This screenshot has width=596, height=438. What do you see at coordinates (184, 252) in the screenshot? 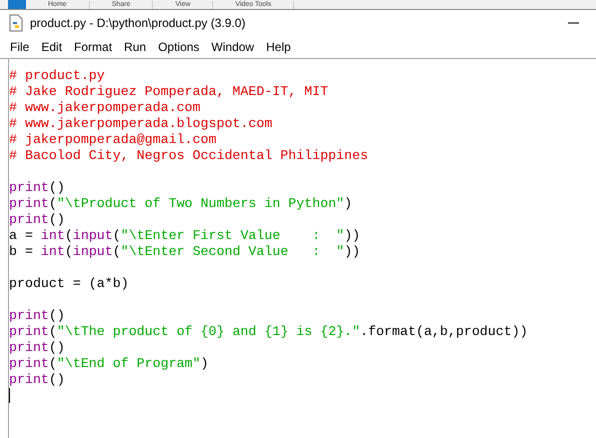
I see `code-line: b = int(input("\tEnter Second Value : "))` at bounding box center [184, 252].